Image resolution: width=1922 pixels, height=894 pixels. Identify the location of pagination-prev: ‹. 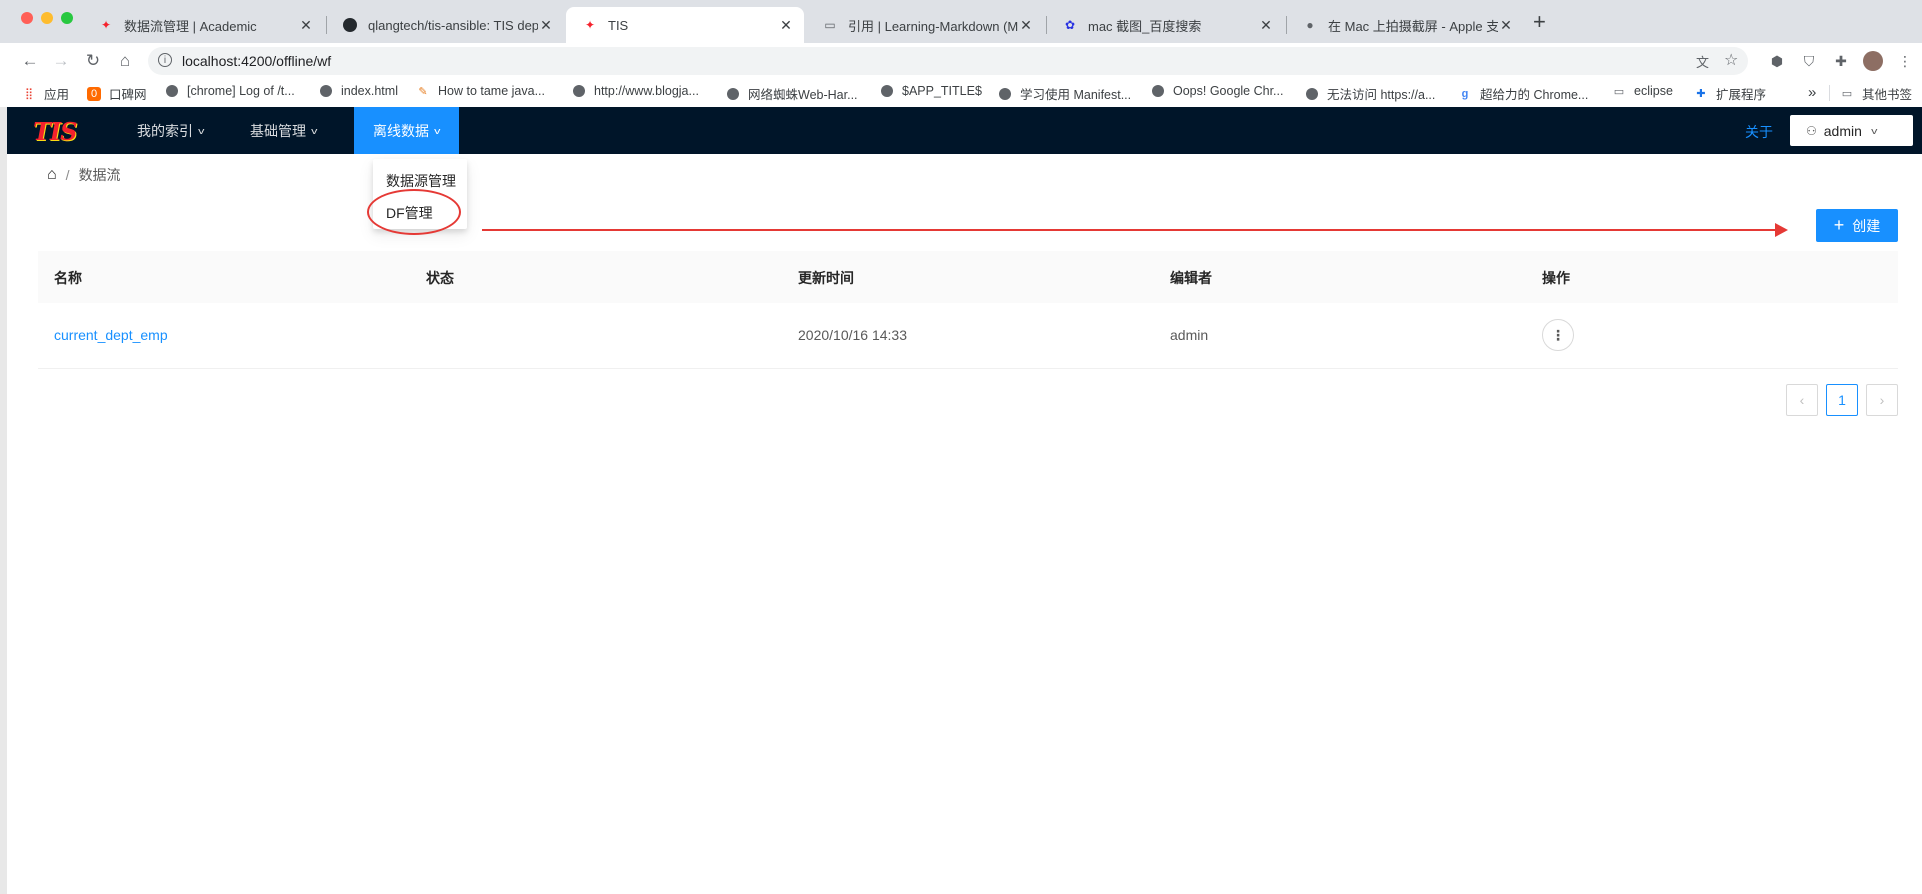
(1802, 400).